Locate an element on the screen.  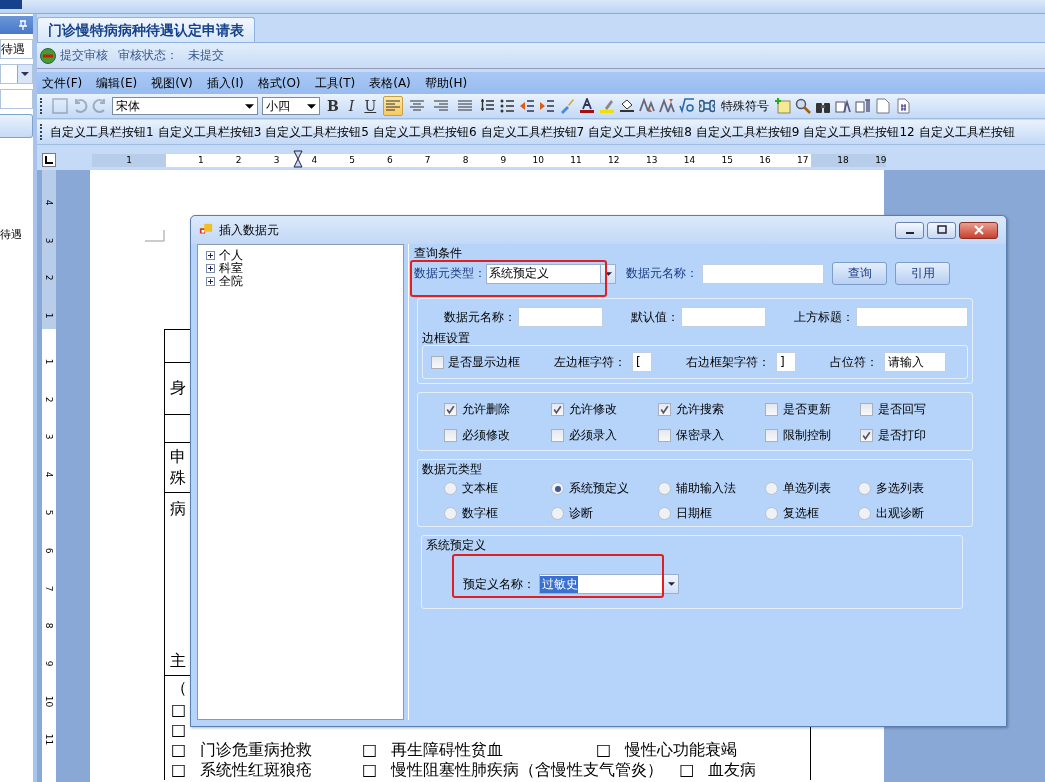
tree-item: 科室 is located at coordinates (231, 268).